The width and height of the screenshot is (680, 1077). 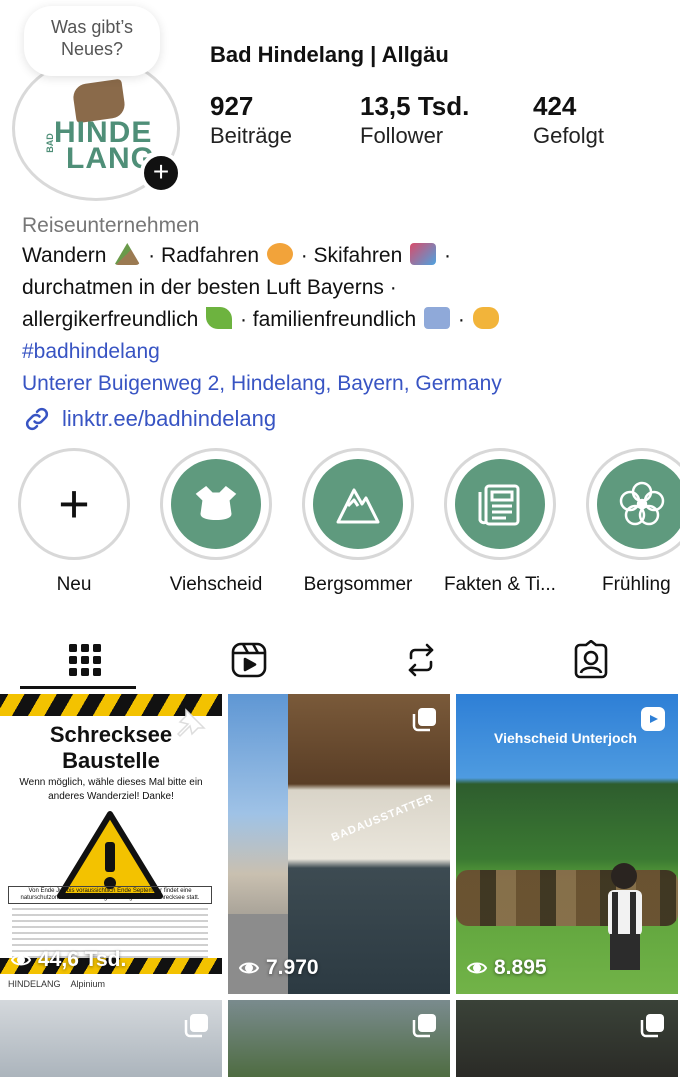 I want to click on bio-text-hiking: Wandern, so click(x=64, y=255).